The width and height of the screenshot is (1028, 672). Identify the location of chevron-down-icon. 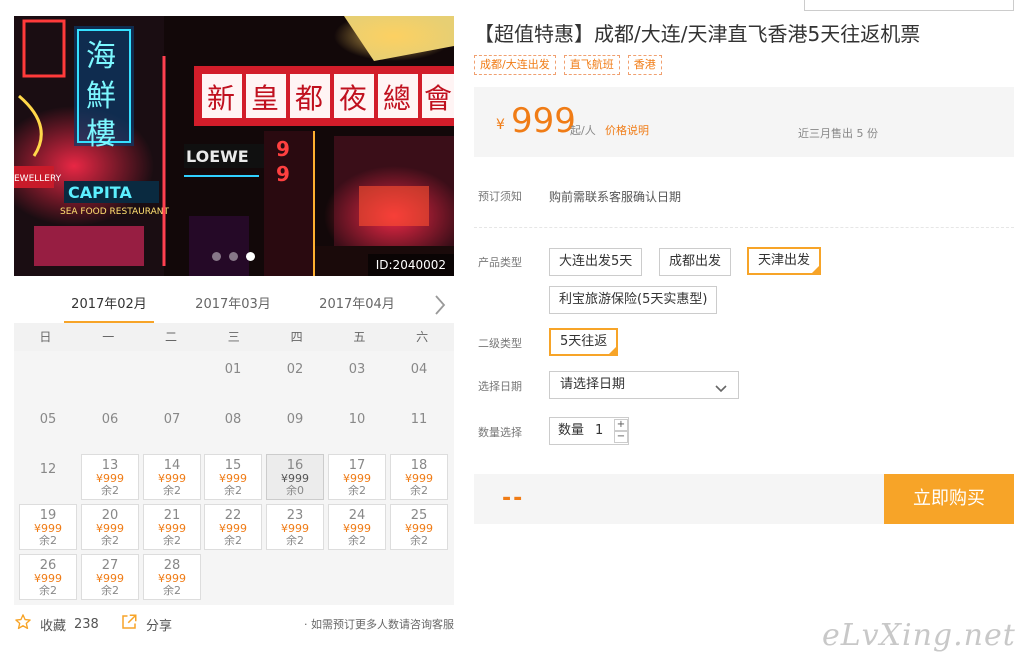
(721, 392).